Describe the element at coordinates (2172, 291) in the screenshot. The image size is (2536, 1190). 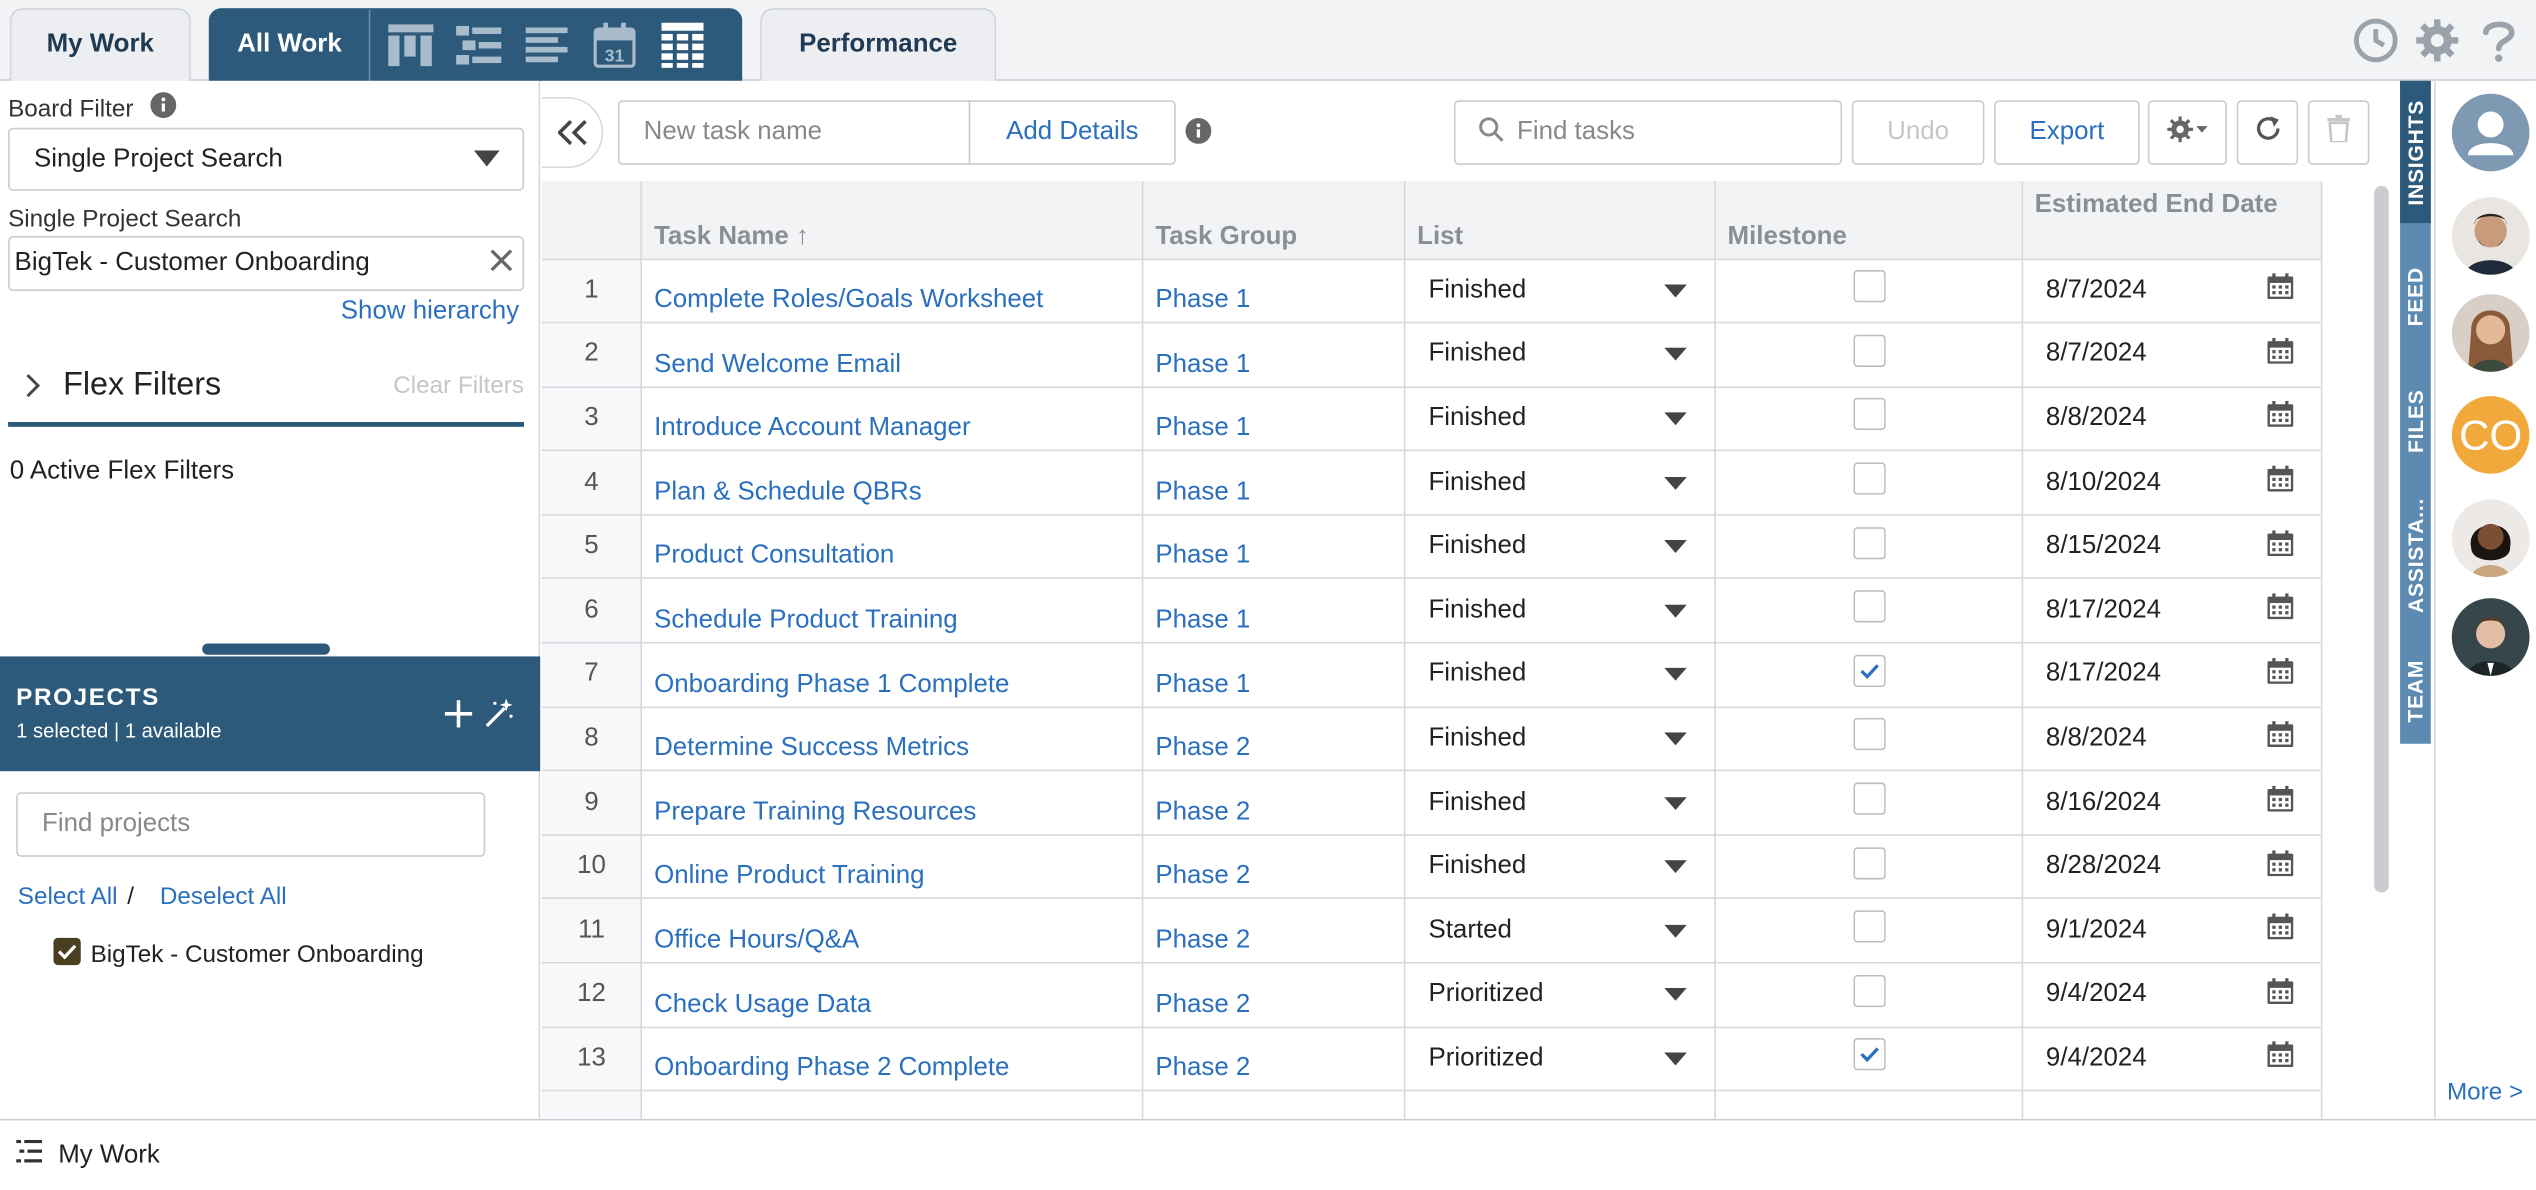
I see `estimated-end-date-cell: 8/7/2024` at that location.